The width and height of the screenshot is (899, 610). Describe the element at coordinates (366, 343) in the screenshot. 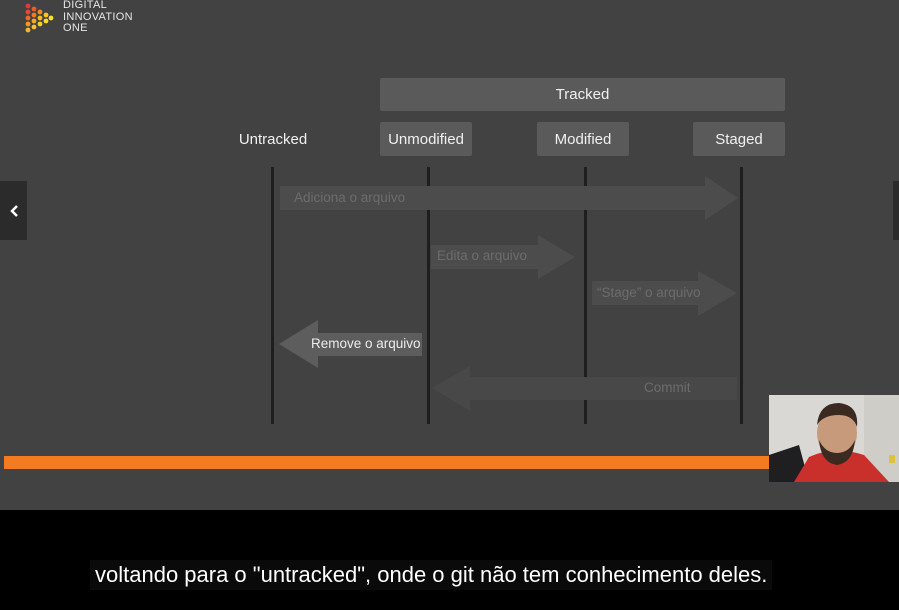

I see `action-remove-label: Remove o arquivo` at that location.